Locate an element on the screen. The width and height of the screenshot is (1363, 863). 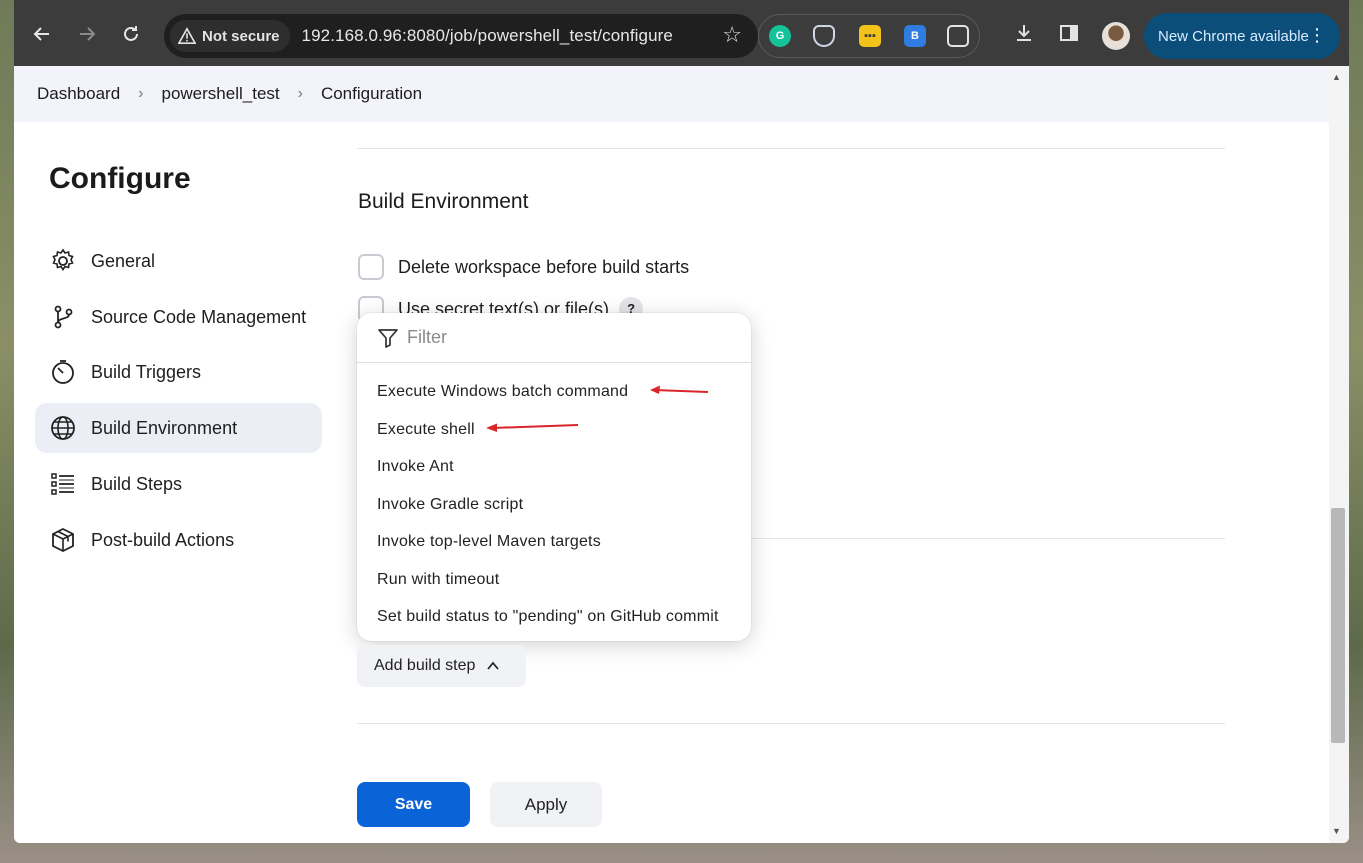
security-label: Not secure is located at coordinates (241, 36).